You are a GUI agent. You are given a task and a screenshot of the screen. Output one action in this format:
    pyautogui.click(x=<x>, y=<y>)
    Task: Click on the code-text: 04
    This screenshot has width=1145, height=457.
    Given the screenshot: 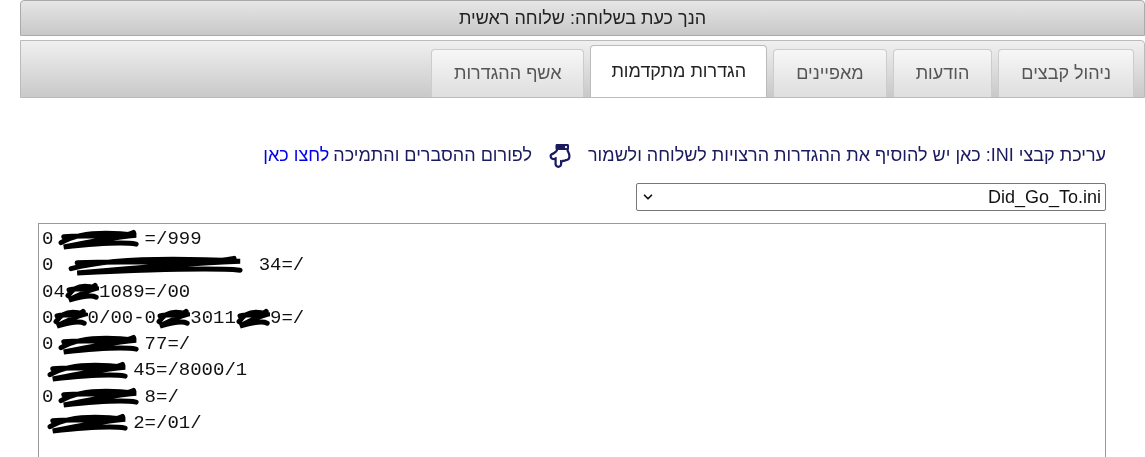 What is the action you would take?
    pyautogui.click(x=53, y=292)
    